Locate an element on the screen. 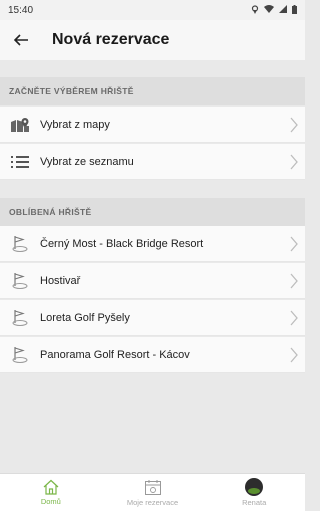 The image size is (320, 511). list-icon is located at coordinates (20, 162).